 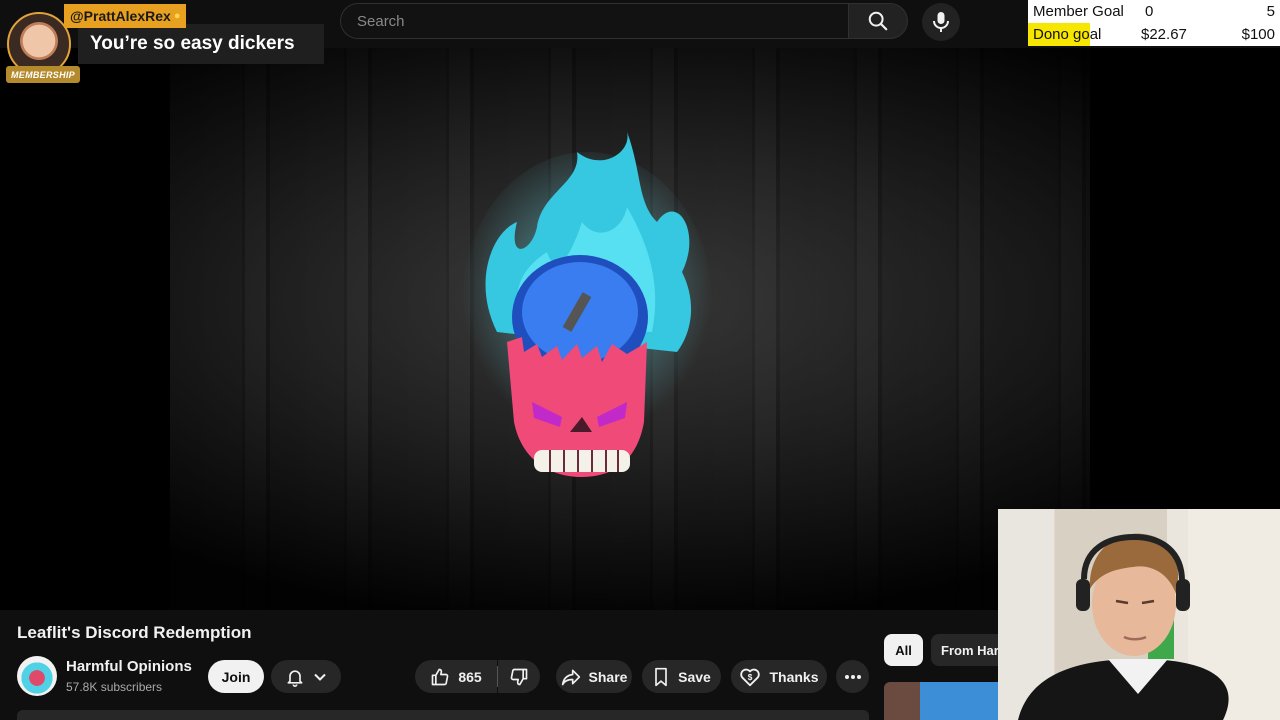 What do you see at coordinates (661, 676) in the screenshot?
I see `bookmark-icon` at bounding box center [661, 676].